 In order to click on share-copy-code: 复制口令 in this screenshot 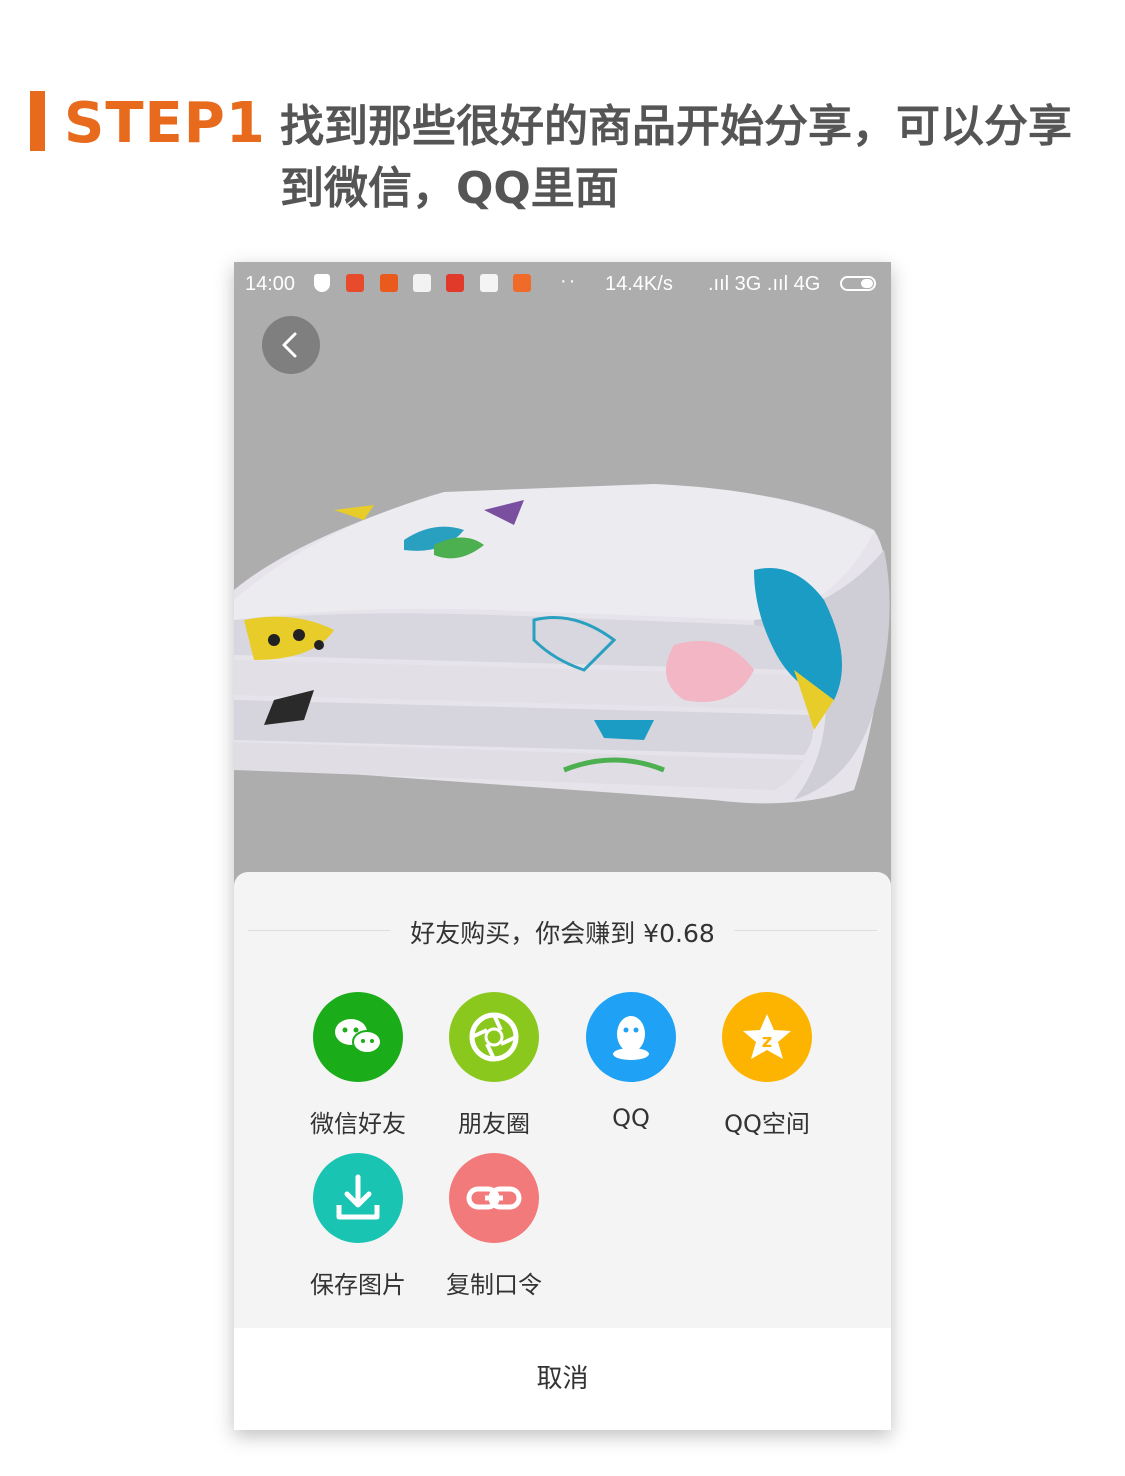, I will do `click(494, 1226)`.